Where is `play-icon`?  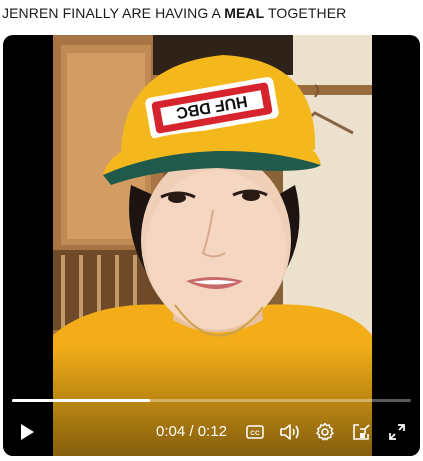 play-icon is located at coordinates (27, 432).